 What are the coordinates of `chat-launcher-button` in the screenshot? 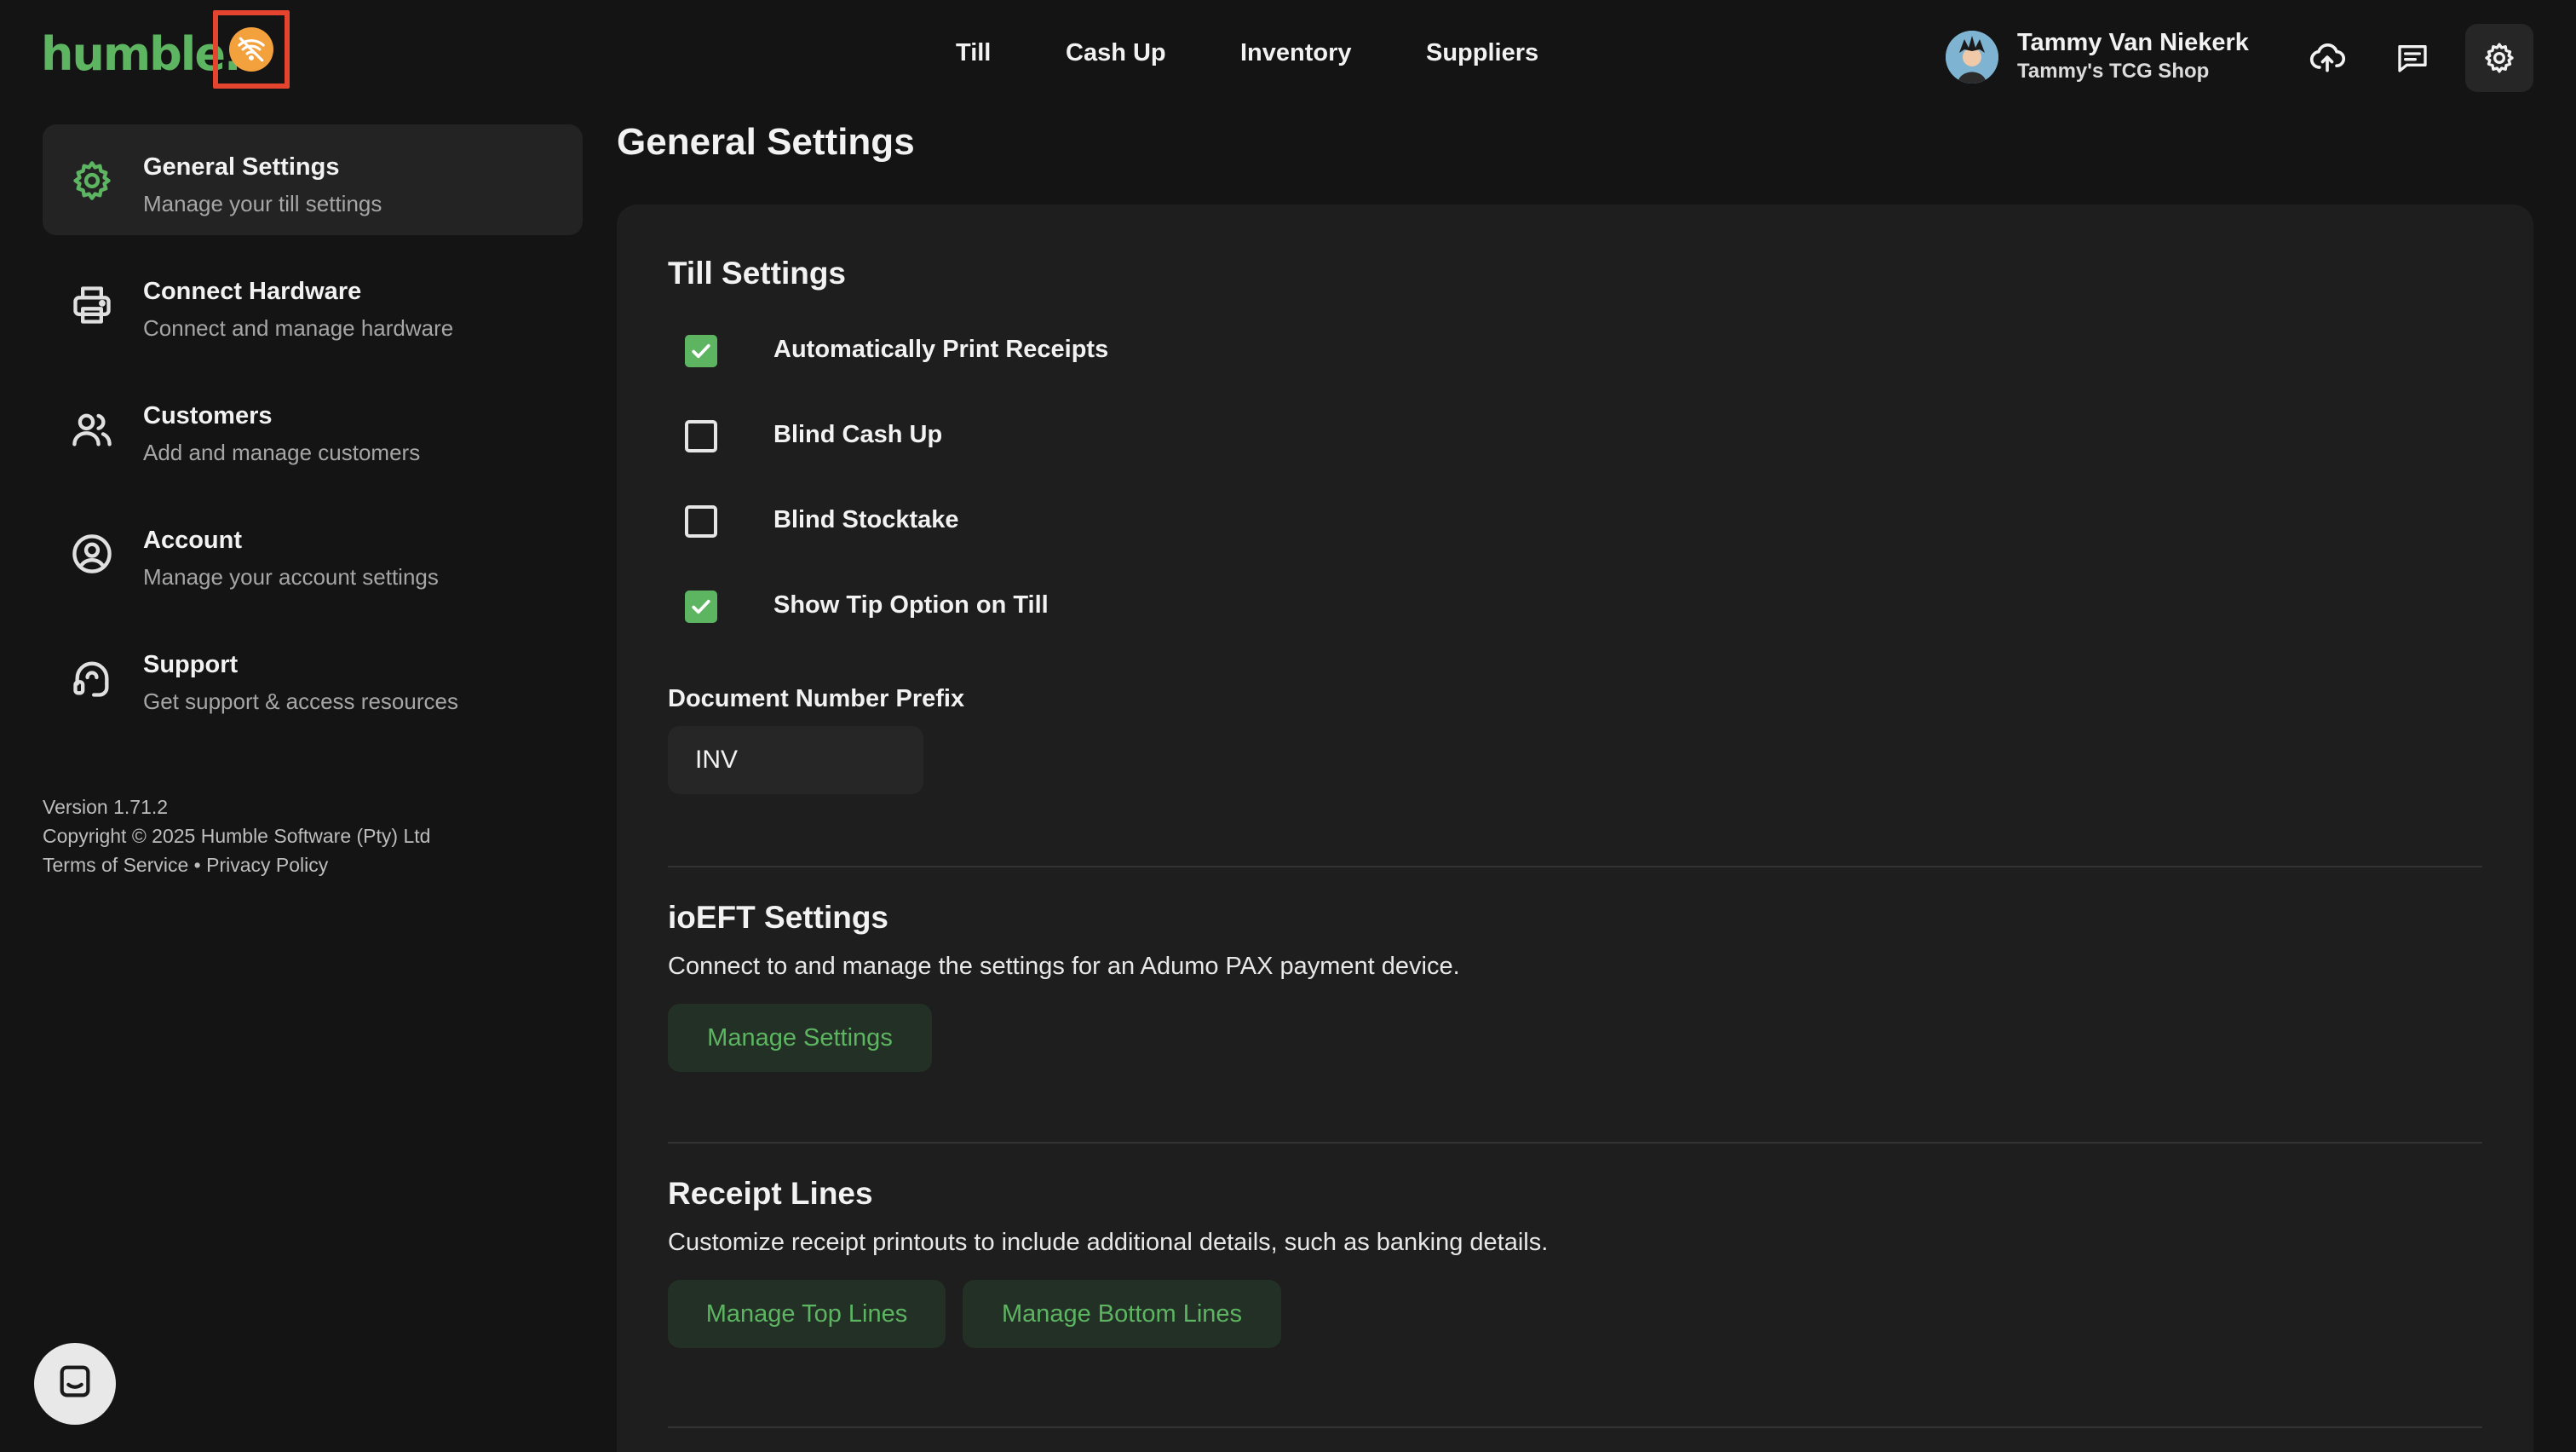 It's located at (75, 1384).